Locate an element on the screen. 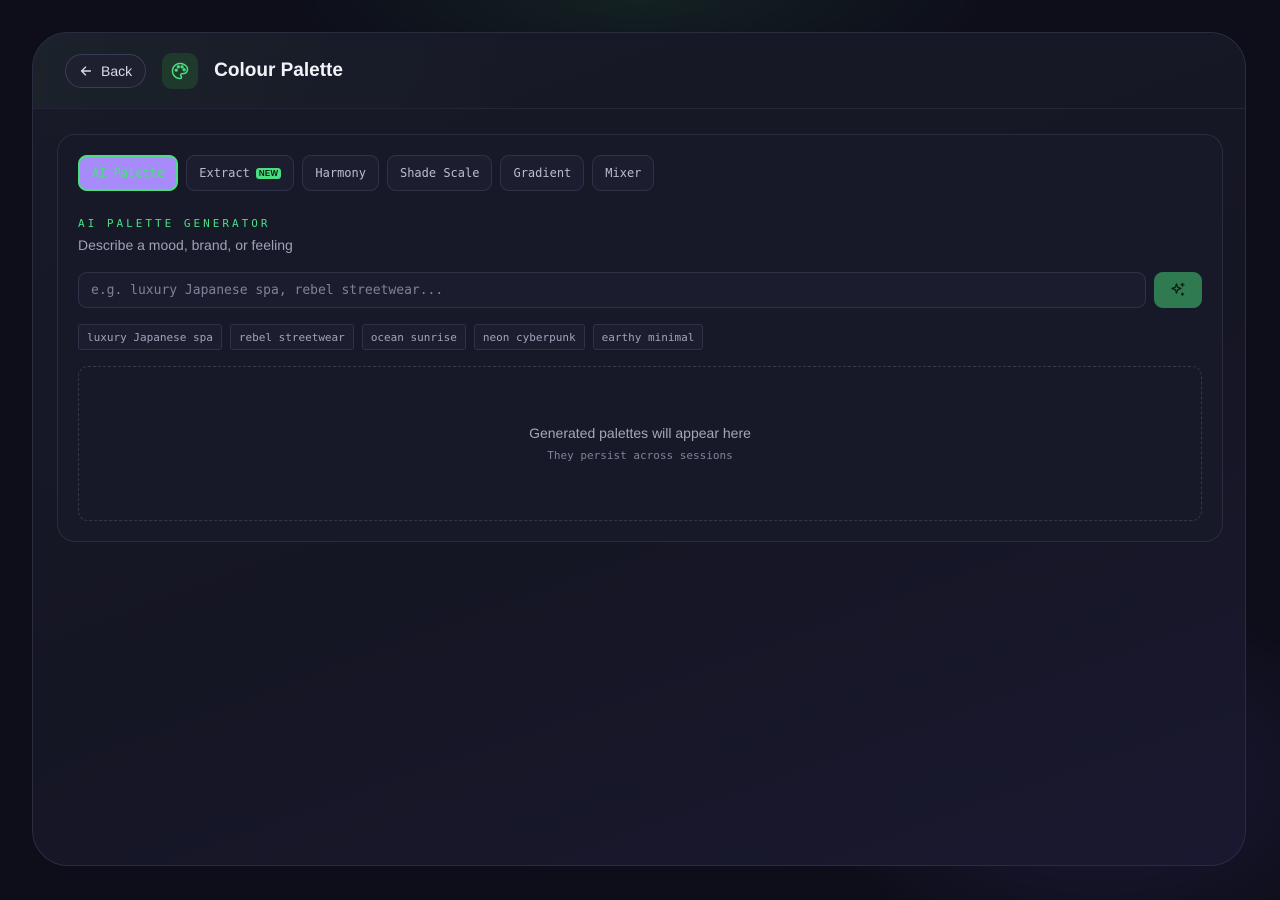 This screenshot has width=1280, height=900. tab-mixer: Mixer is located at coordinates (623, 173).